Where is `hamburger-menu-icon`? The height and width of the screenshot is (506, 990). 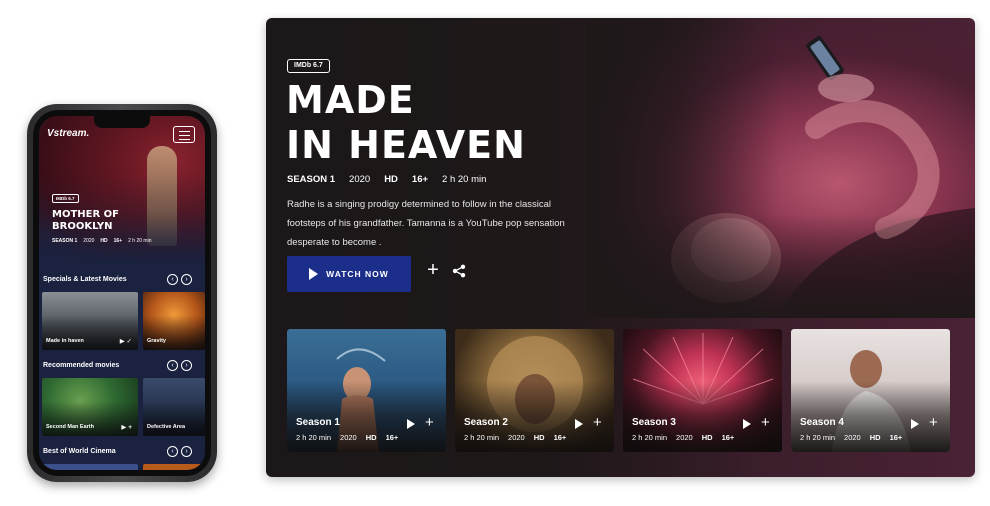
hamburger-menu-icon is located at coordinates (184, 134).